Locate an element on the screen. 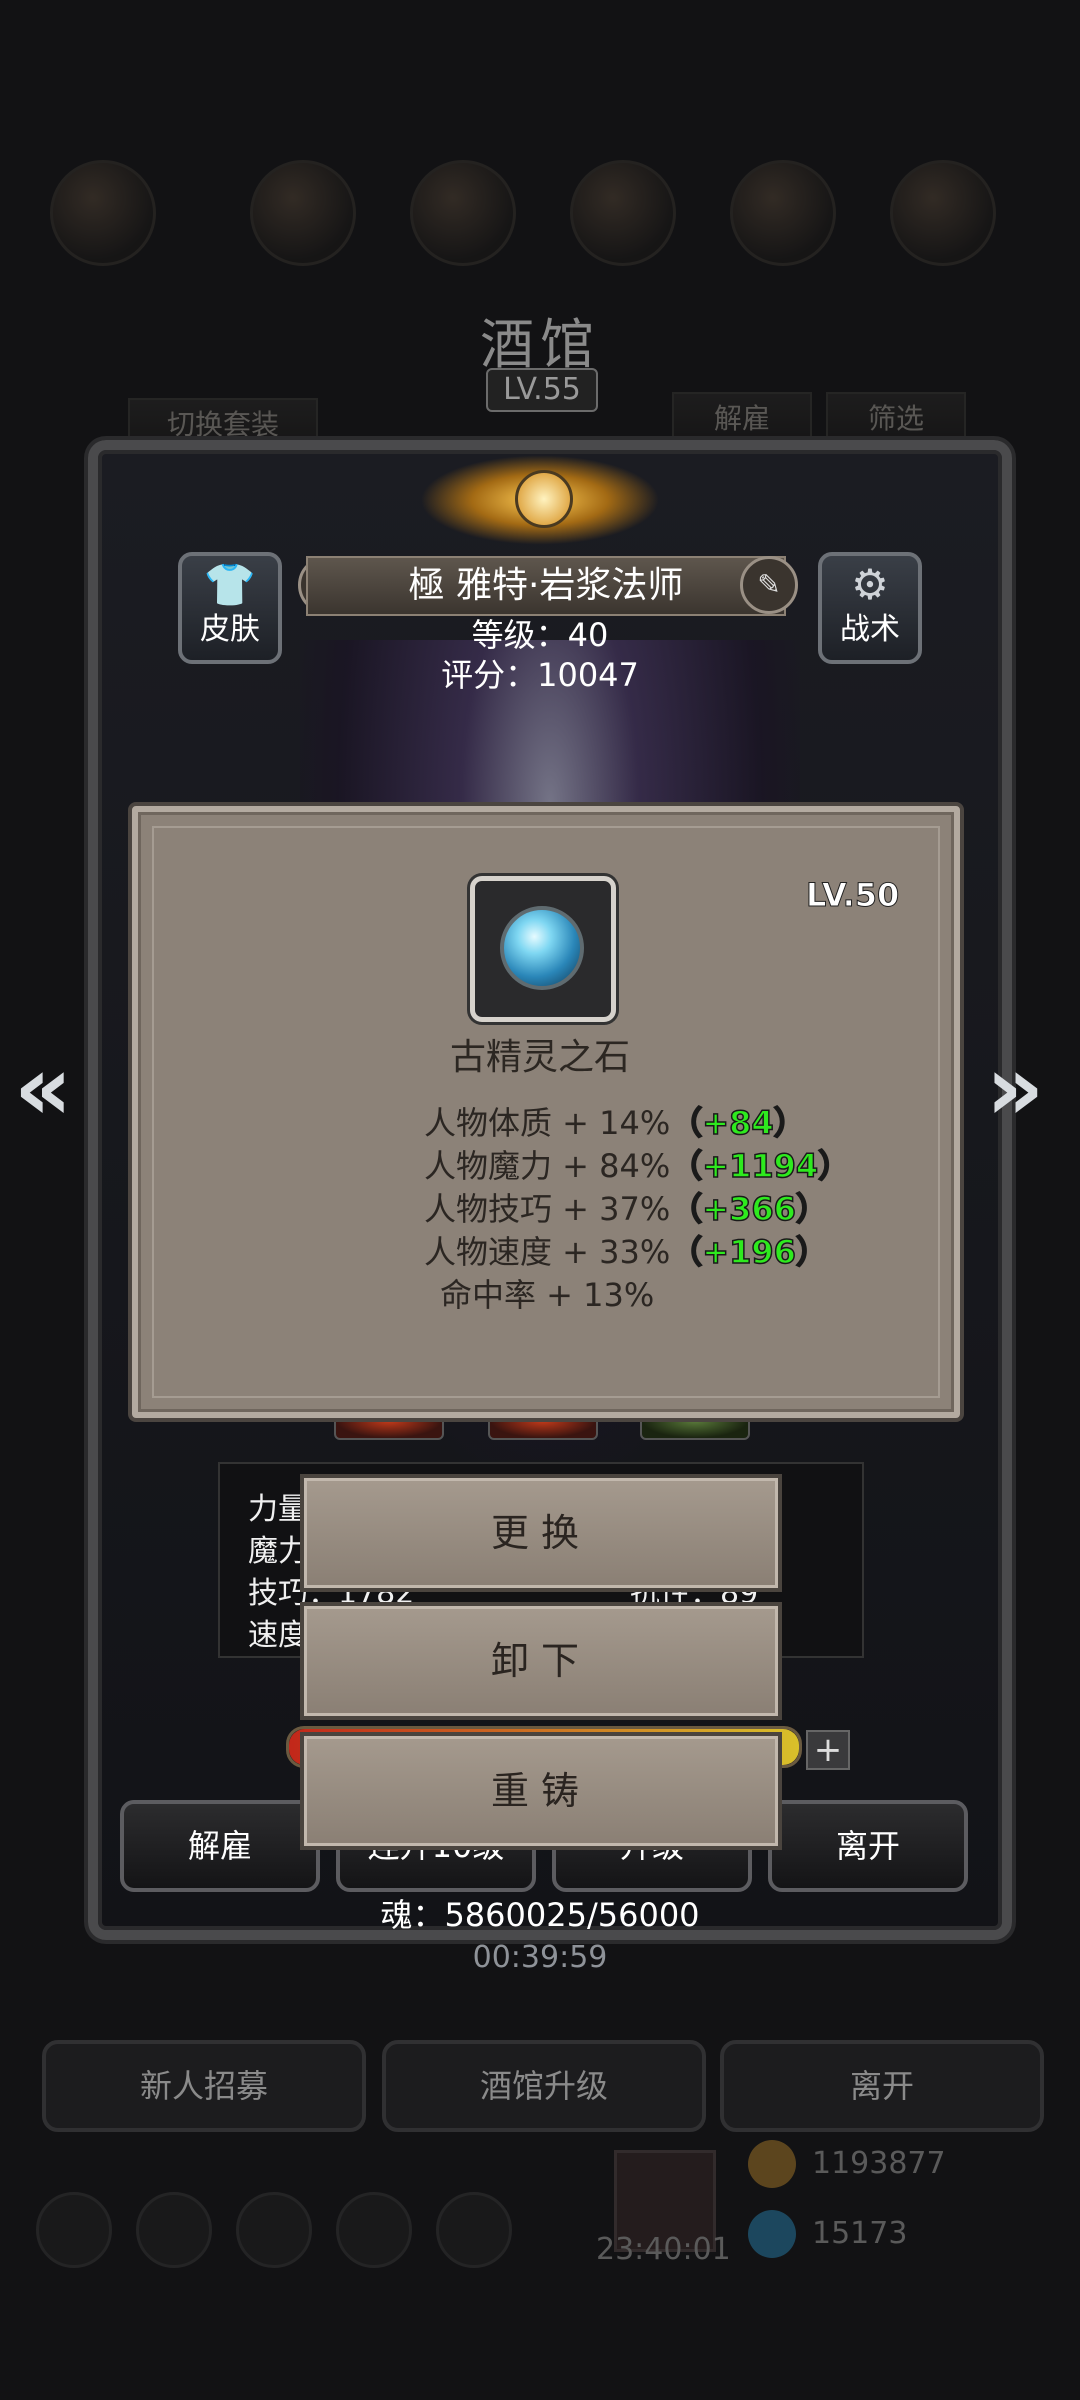 This screenshot has height=2400, width=1080. reforge-button: 重铸 is located at coordinates (541, 1791).